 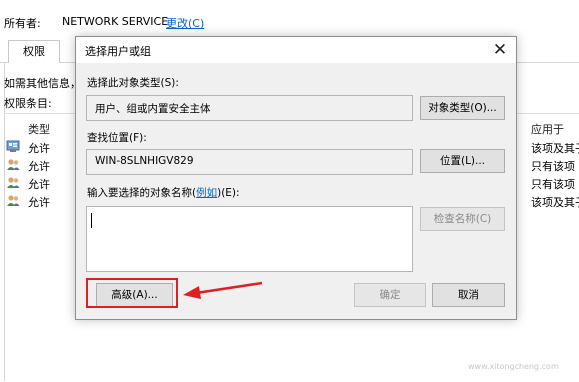 I want to click on highlight-box, so click(x=132, y=293).